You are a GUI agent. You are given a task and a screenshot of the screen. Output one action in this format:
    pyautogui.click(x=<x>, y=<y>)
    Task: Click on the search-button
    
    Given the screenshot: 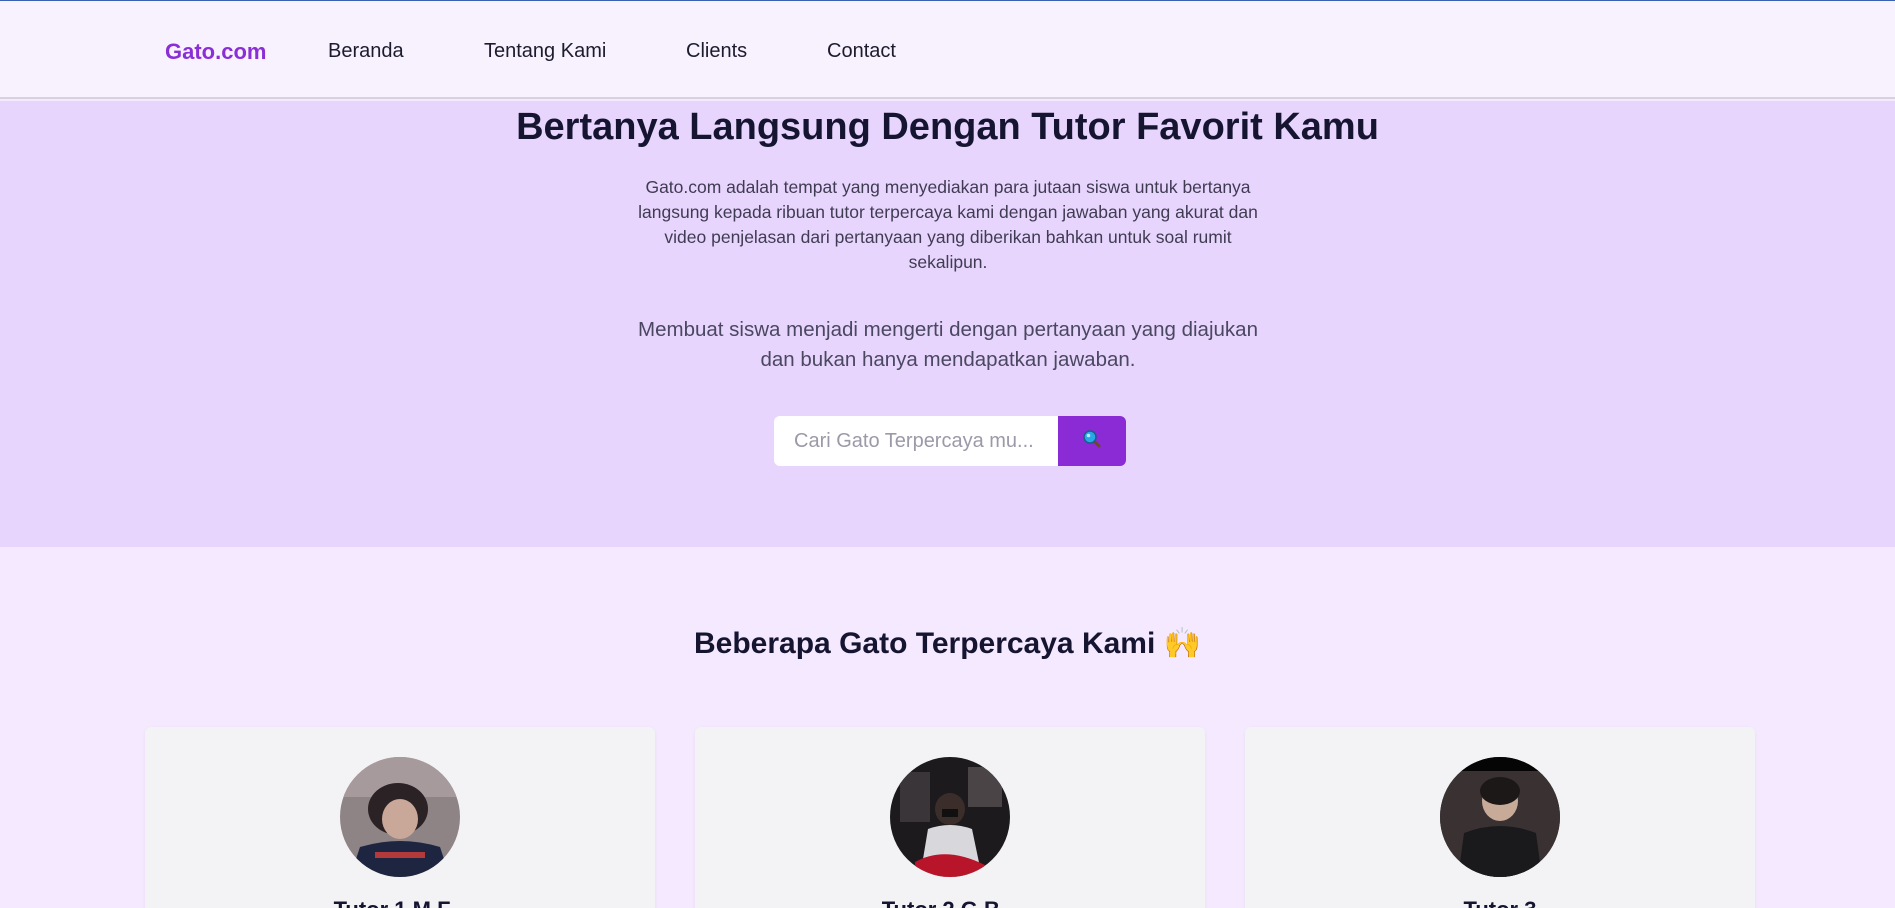 What is the action you would take?
    pyautogui.click(x=1092, y=441)
    